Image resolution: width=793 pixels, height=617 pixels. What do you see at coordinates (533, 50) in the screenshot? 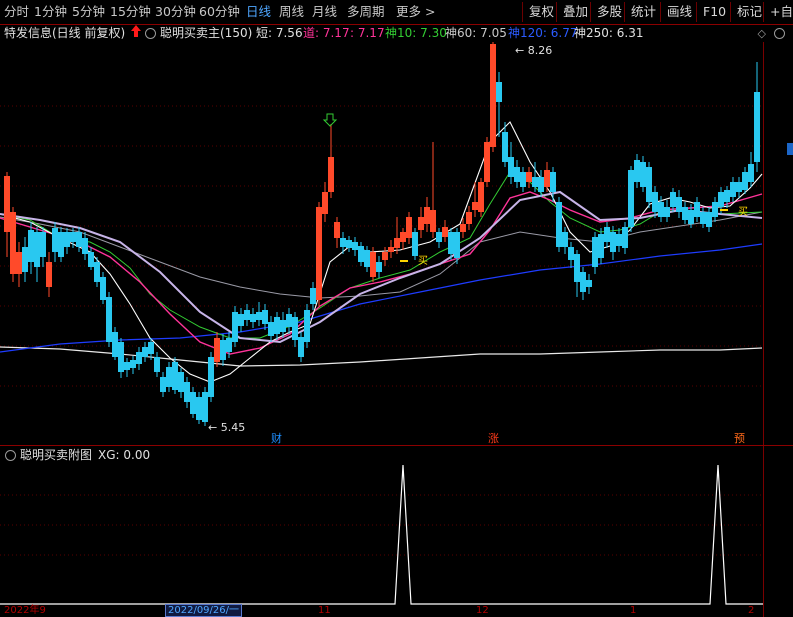
I see `high-price-label: ← 8.26` at bounding box center [533, 50].